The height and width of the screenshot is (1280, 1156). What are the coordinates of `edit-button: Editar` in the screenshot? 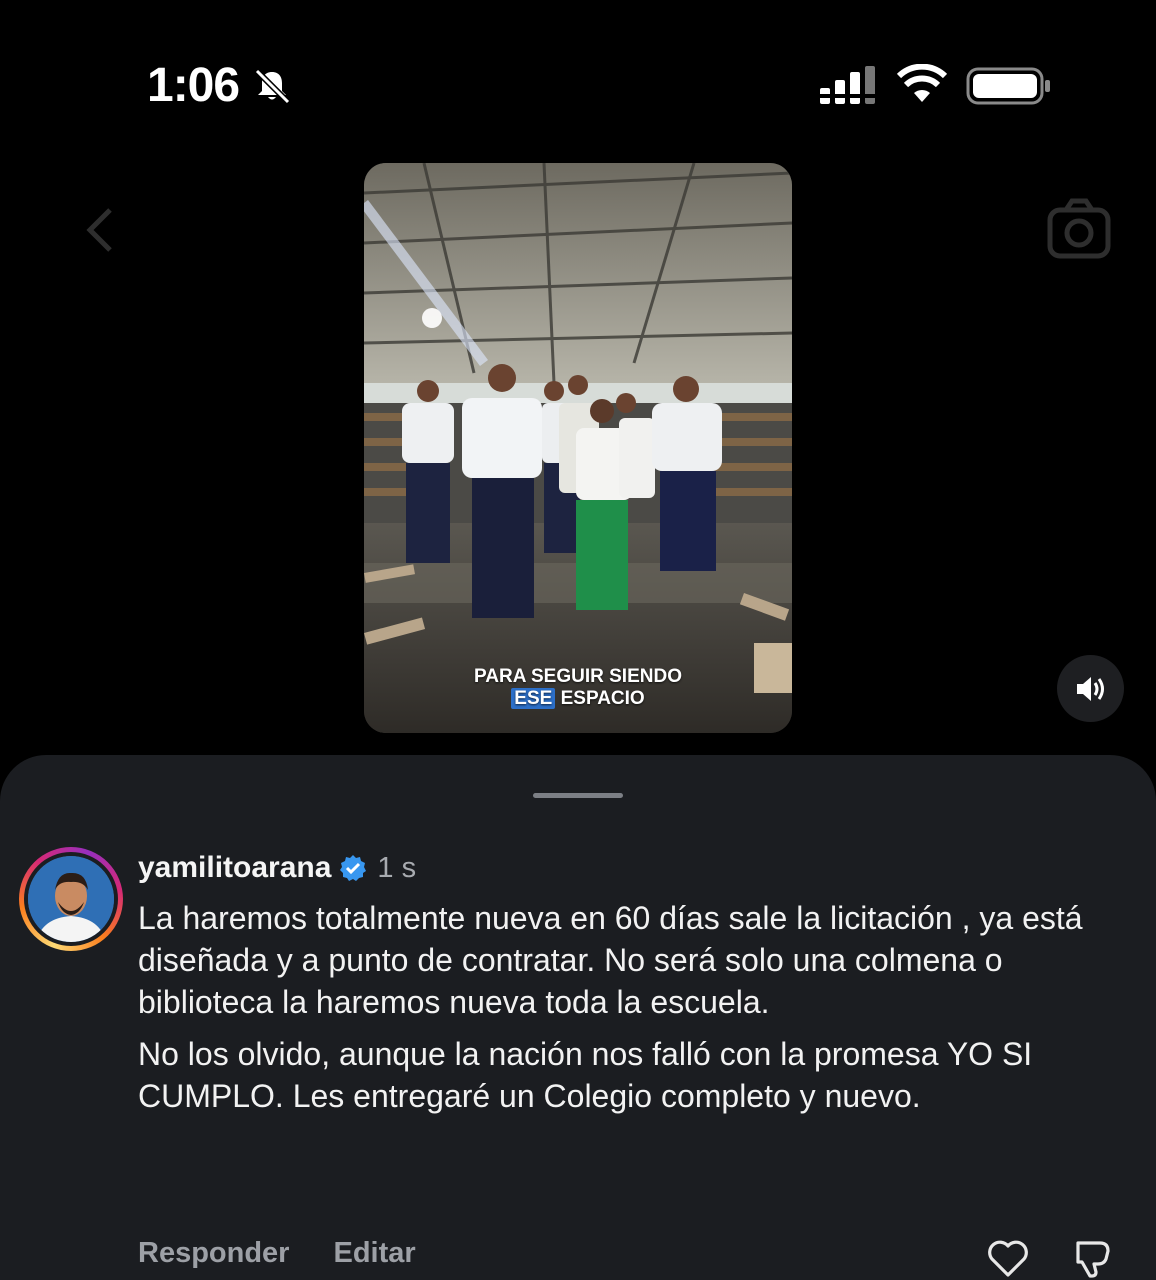 It's located at (374, 1253).